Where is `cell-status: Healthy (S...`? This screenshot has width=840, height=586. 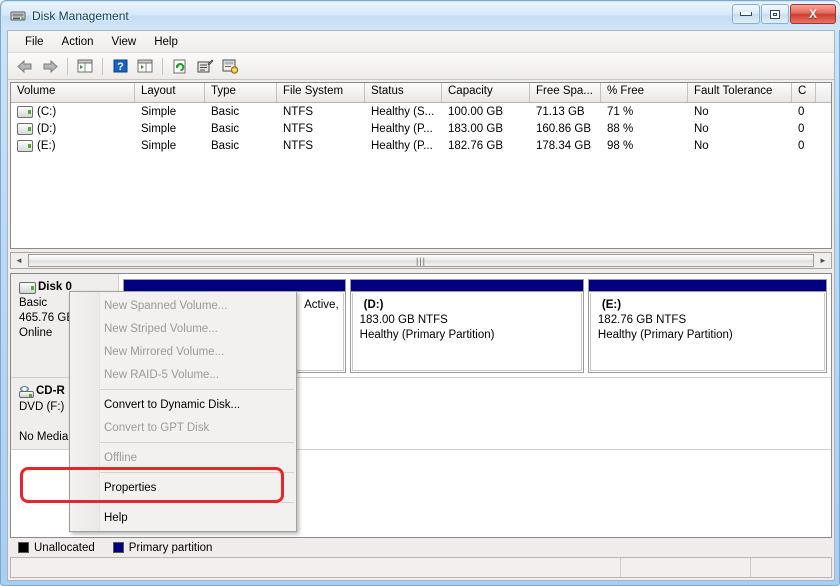 cell-status: Healthy (S... is located at coordinates (403, 111).